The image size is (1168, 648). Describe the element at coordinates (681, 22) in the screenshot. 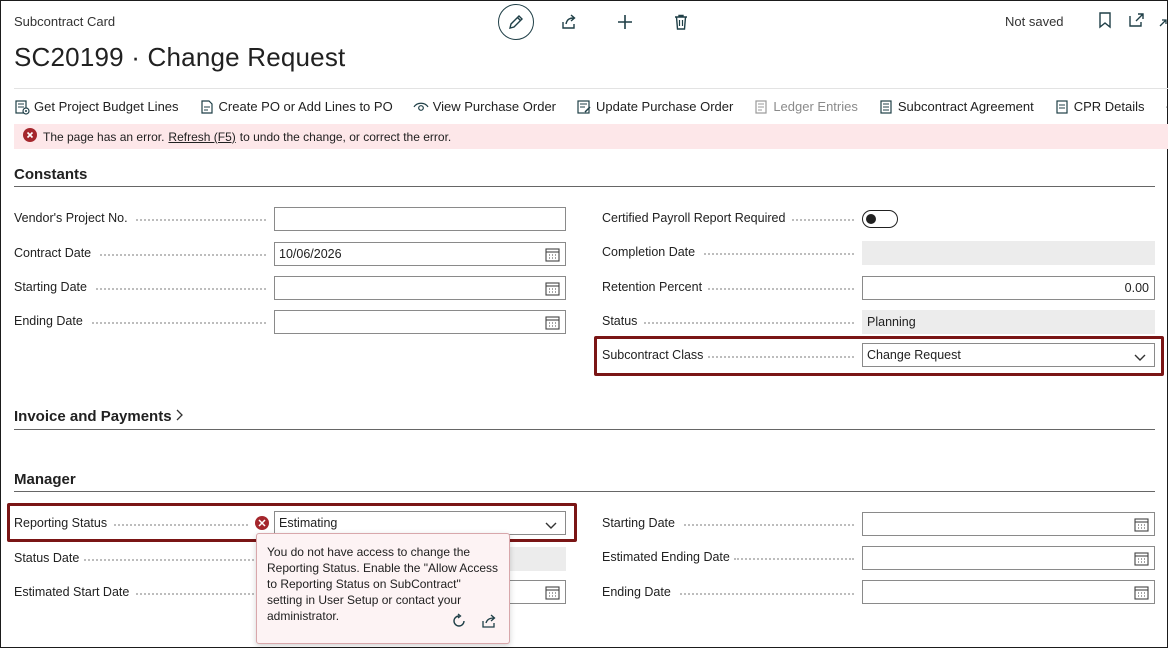

I see `delete-icon` at that location.